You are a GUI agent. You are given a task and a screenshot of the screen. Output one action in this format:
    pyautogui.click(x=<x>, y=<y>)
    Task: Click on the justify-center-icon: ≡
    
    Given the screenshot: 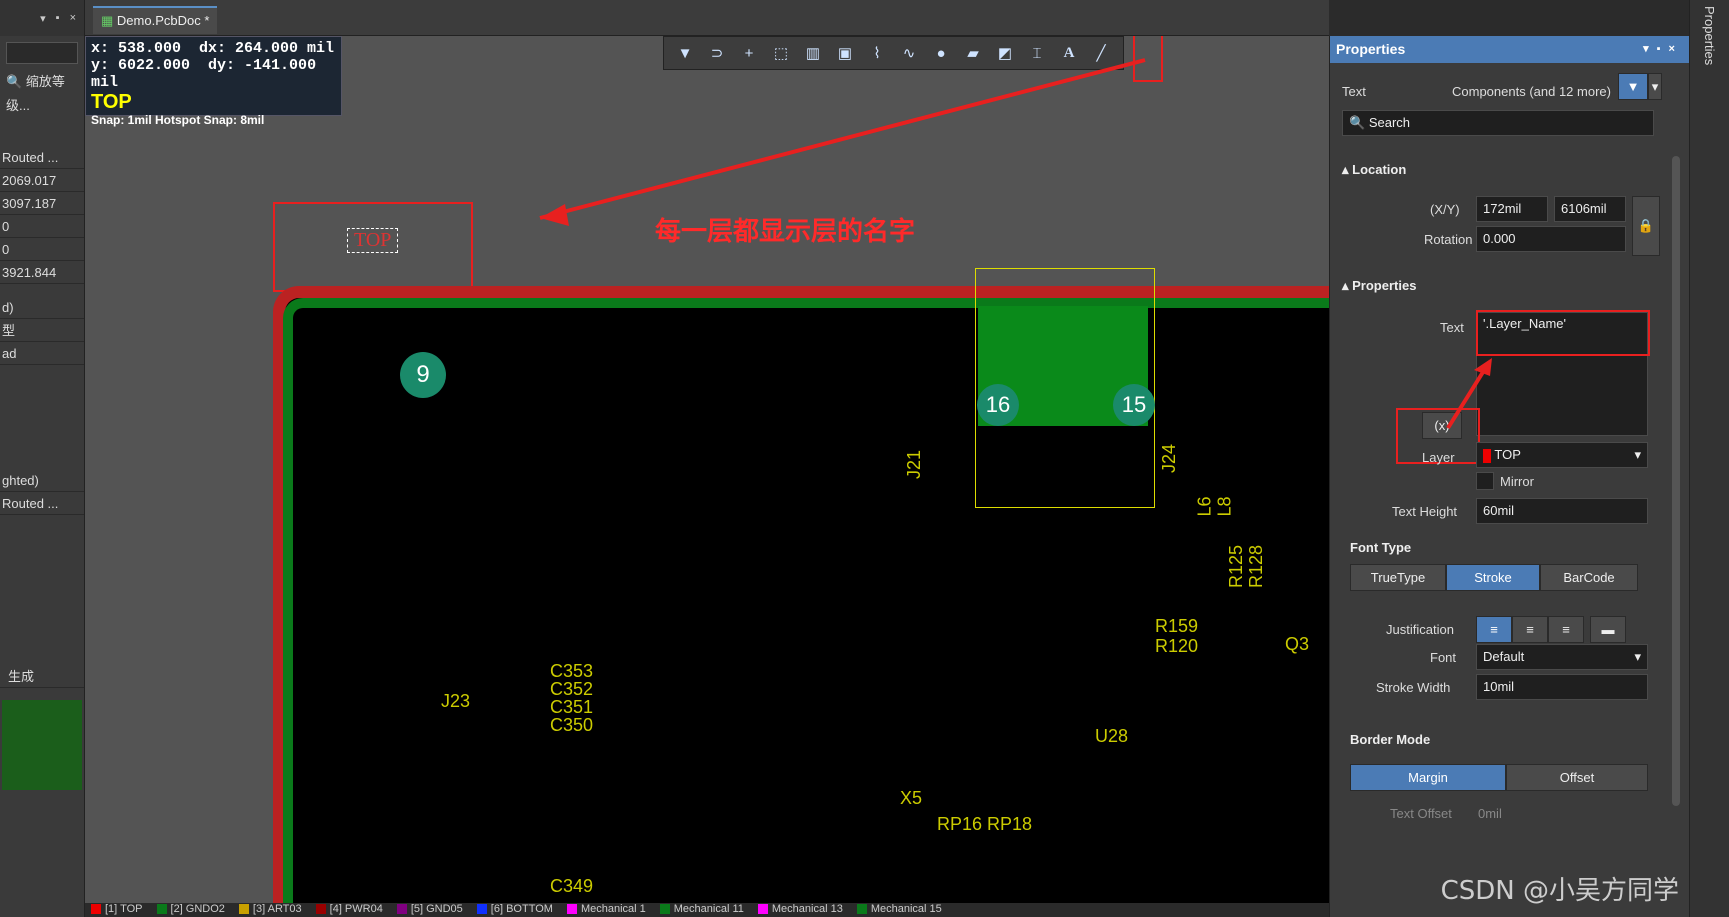 What is the action you would take?
    pyautogui.click(x=1530, y=629)
    